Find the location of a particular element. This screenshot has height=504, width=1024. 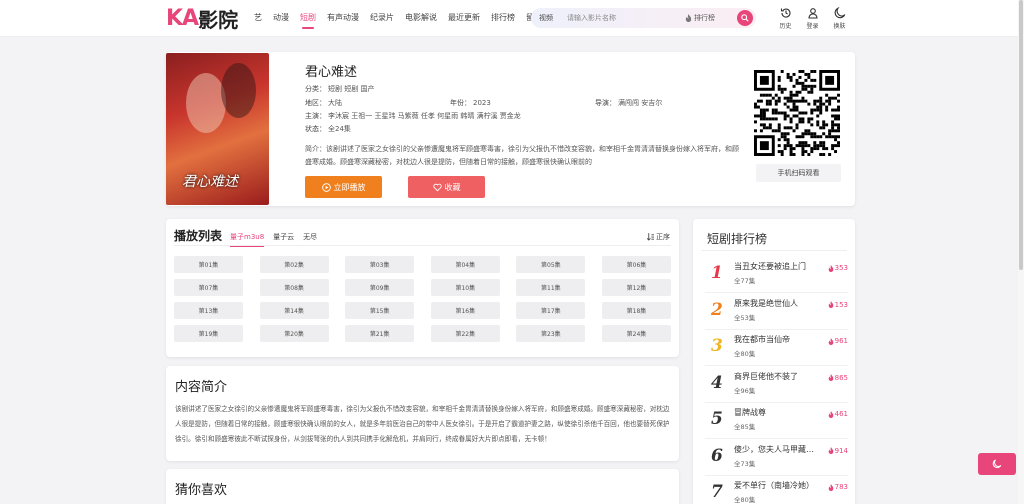

nav-item: 有声动漫 is located at coordinates (343, 17).